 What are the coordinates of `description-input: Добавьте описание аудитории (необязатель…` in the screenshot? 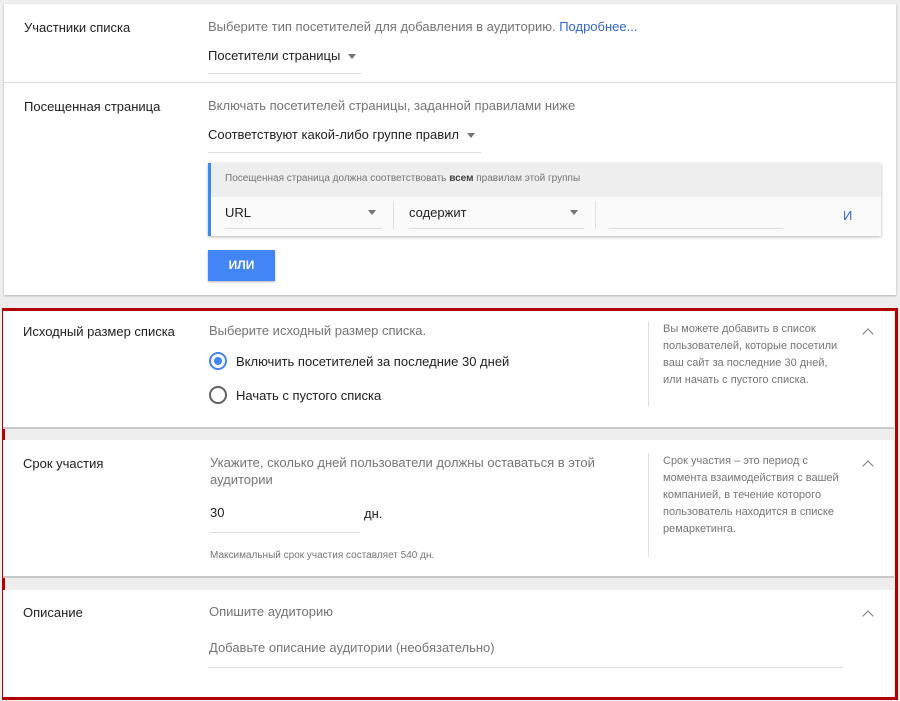 It's located at (526, 654).